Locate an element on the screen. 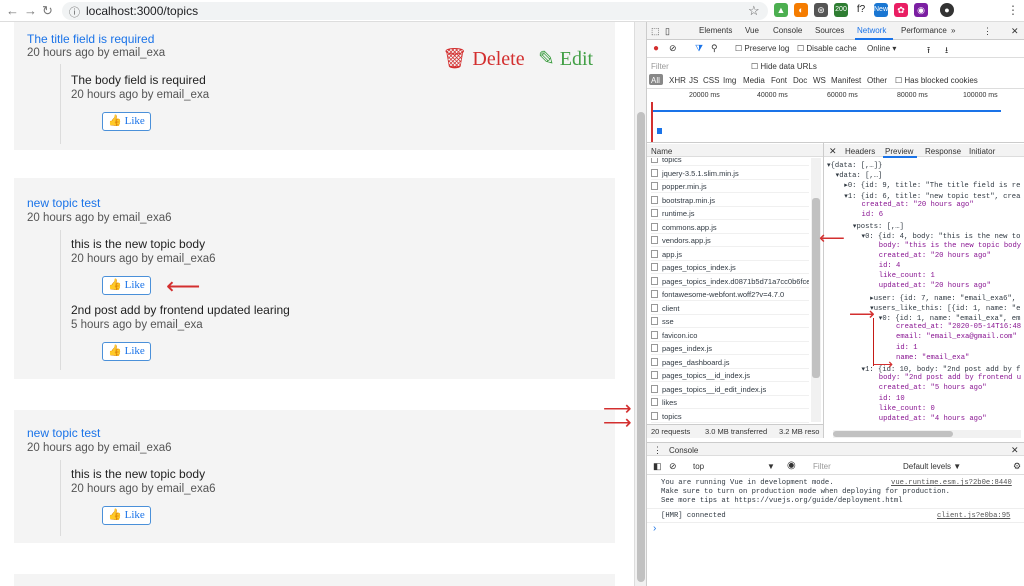 The width and height of the screenshot is (1024, 586). extension-icon: ◉ is located at coordinates (921, 10).